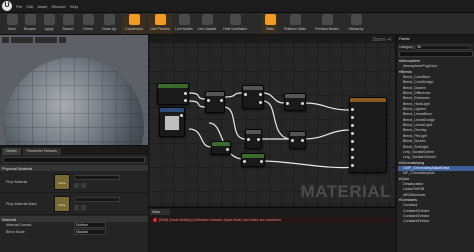 Image resolution: width=474 pixels, height=252 pixels. What do you see at coordinates (22, 40) in the screenshot?
I see `perspective-button` at bounding box center [22, 40].